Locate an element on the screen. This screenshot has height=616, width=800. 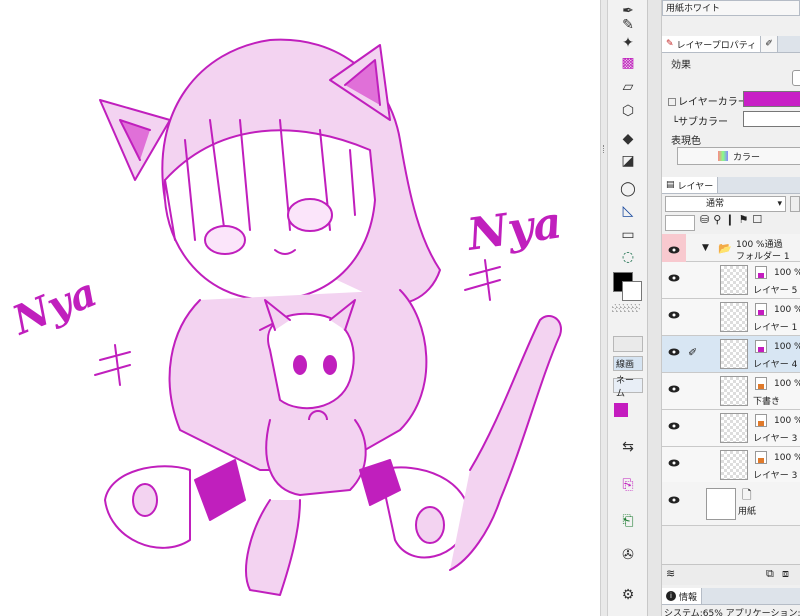
pen-edit-icon: ✐ is located at coordinates (693, 352).